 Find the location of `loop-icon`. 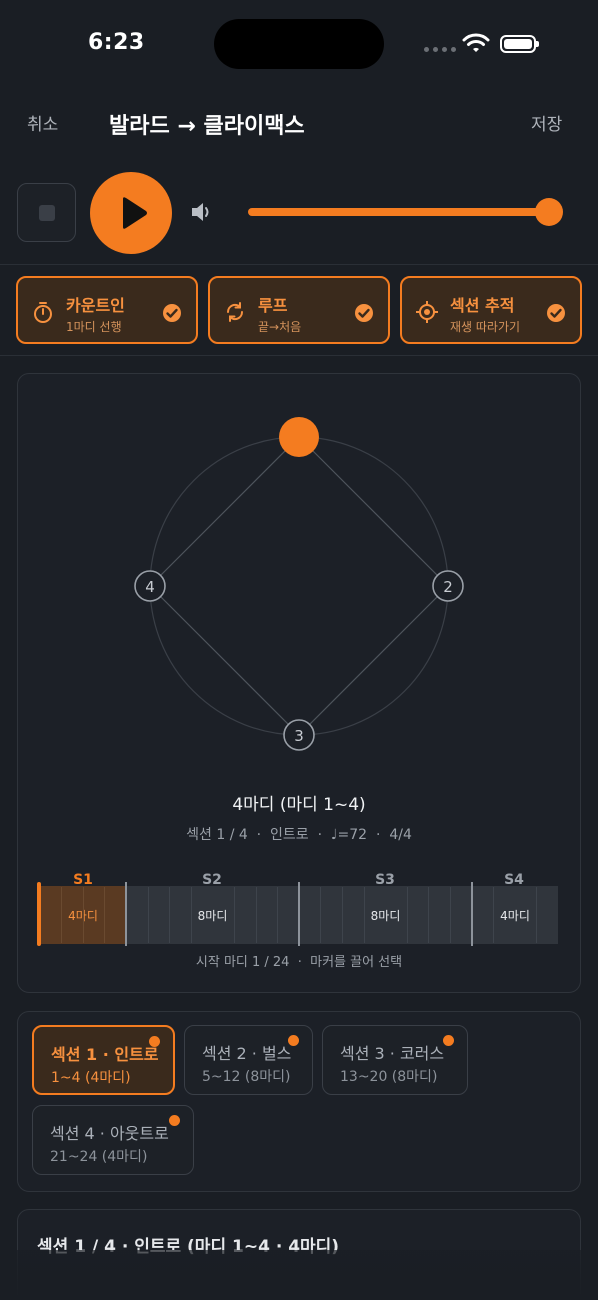

loop-icon is located at coordinates (235, 312).